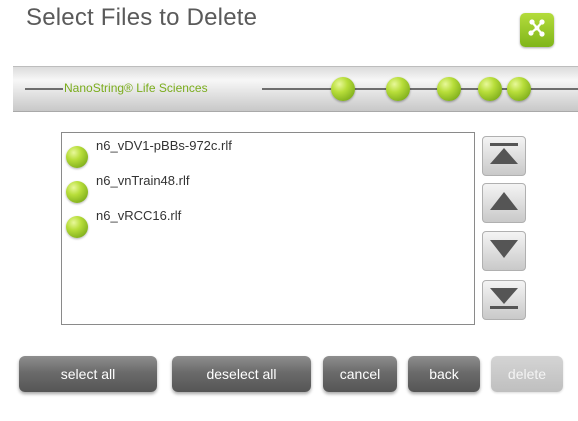  What do you see at coordinates (444, 374) in the screenshot?
I see `back-button: back` at bounding box center [444, 374].